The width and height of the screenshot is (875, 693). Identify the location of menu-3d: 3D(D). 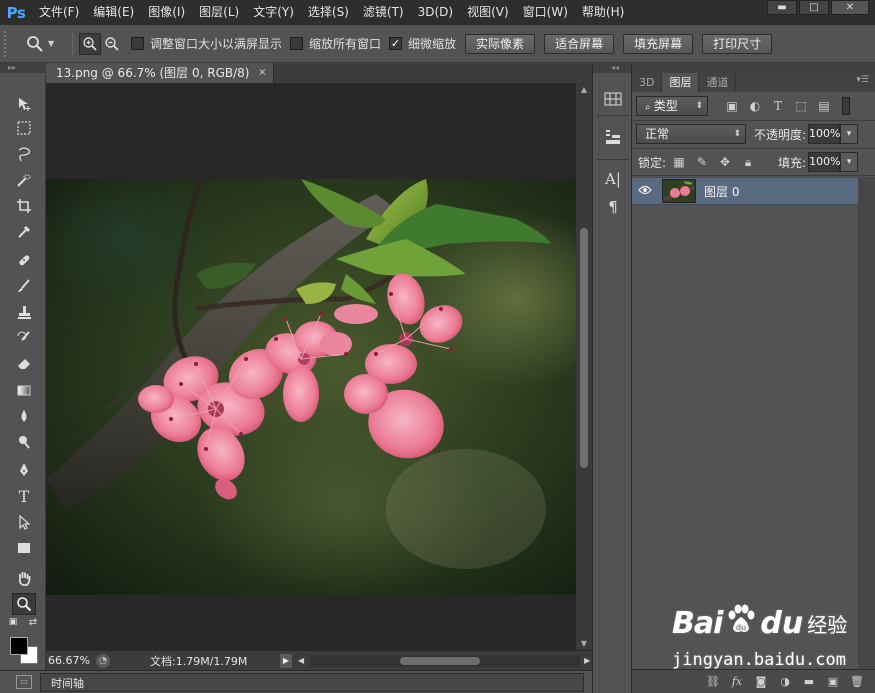
(435, 12).